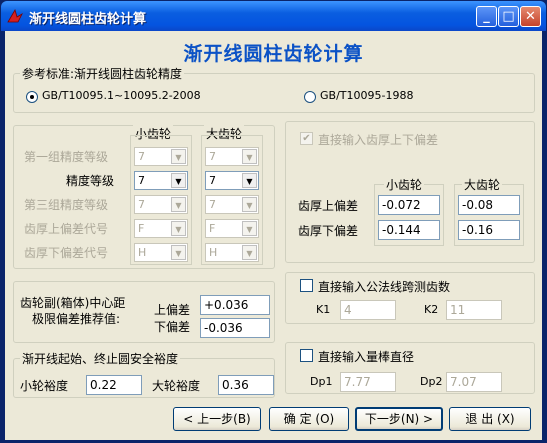 This screenshot has width=547, height=443. What do you see at coordinates (489, 230) in the screenshot?
I see `lower-large-input: -0.16` at bounding box center [489, 230].